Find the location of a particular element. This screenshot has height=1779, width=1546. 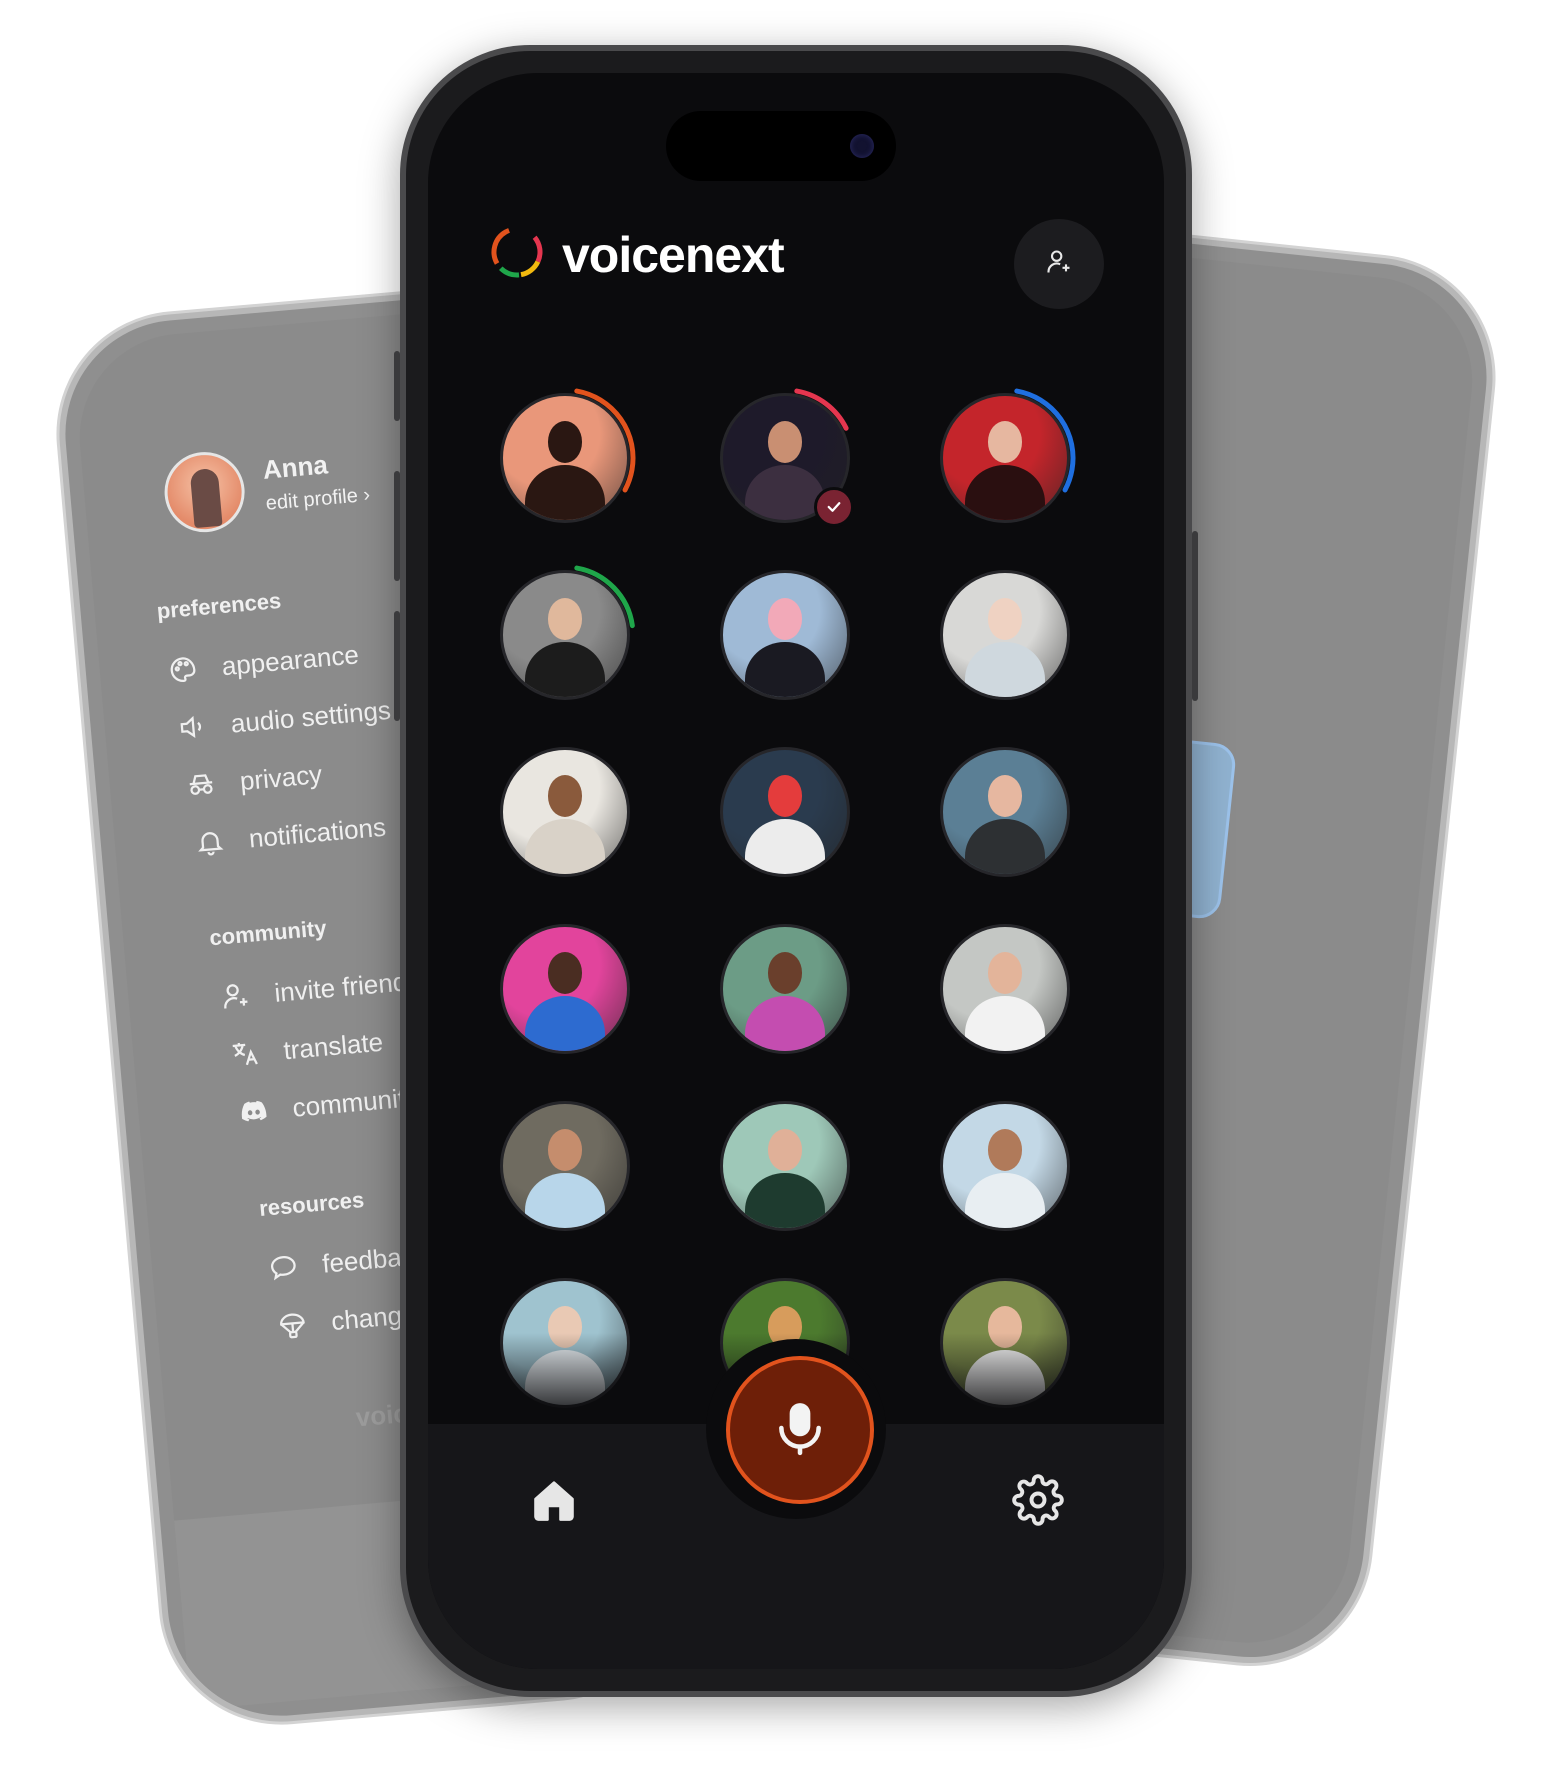

brand: voicenext is located at coordinates (636, 254).